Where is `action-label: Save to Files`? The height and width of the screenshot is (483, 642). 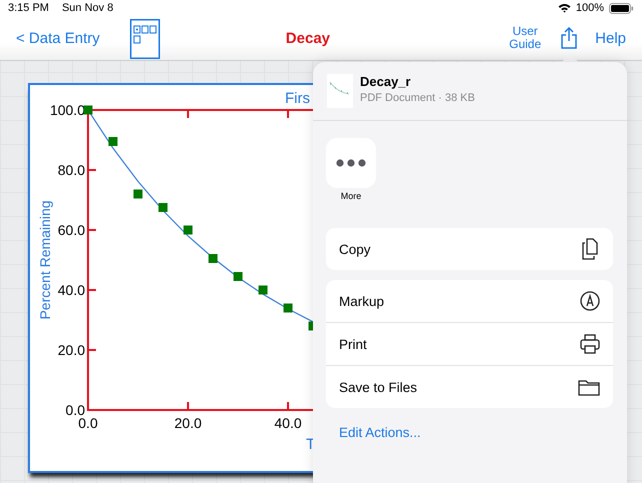 action-label: Save to Files is located at coordinates (378, 387).